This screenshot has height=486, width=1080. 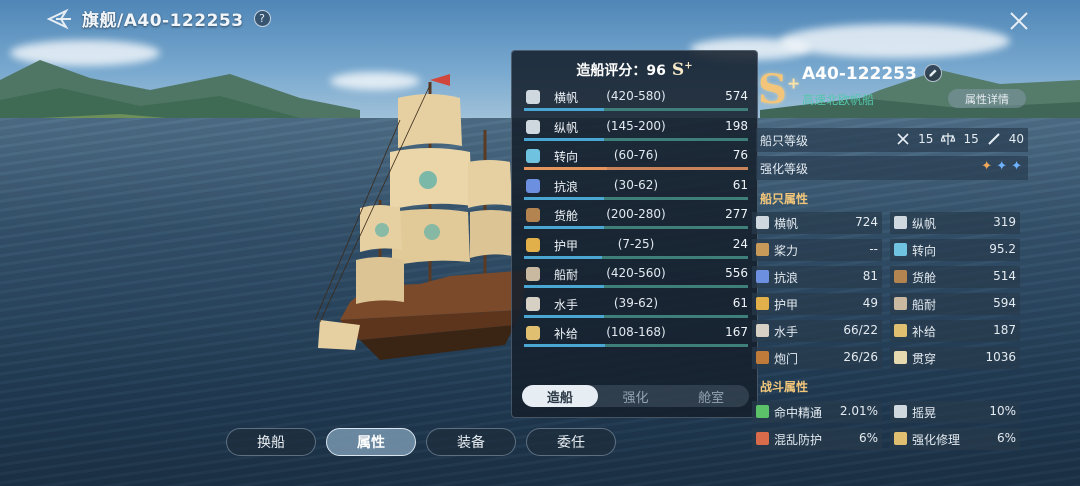 I want to click on appoint-button: 委任, so click(x=571, y=442).